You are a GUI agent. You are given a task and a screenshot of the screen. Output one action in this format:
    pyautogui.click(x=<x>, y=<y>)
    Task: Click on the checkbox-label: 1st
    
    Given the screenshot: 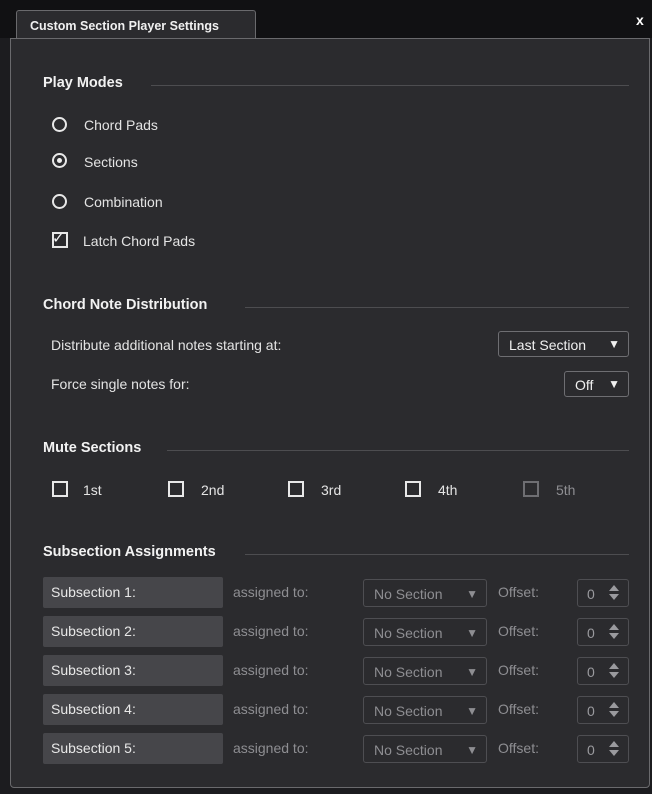 What is the action you would take?
    pyautogui.click(x=92, y=490)
    